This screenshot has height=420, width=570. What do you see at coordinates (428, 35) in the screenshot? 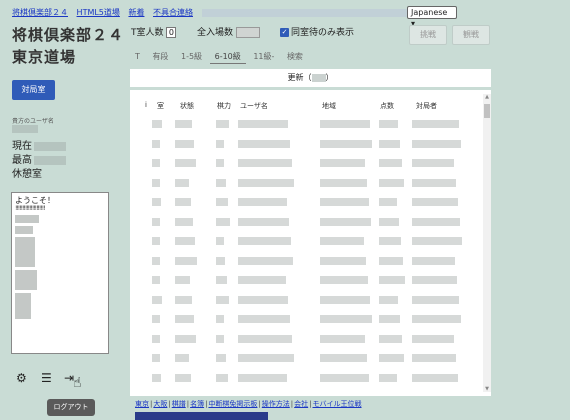
I see `challenge-button: 挑戦` at bounding box center [428, 35].